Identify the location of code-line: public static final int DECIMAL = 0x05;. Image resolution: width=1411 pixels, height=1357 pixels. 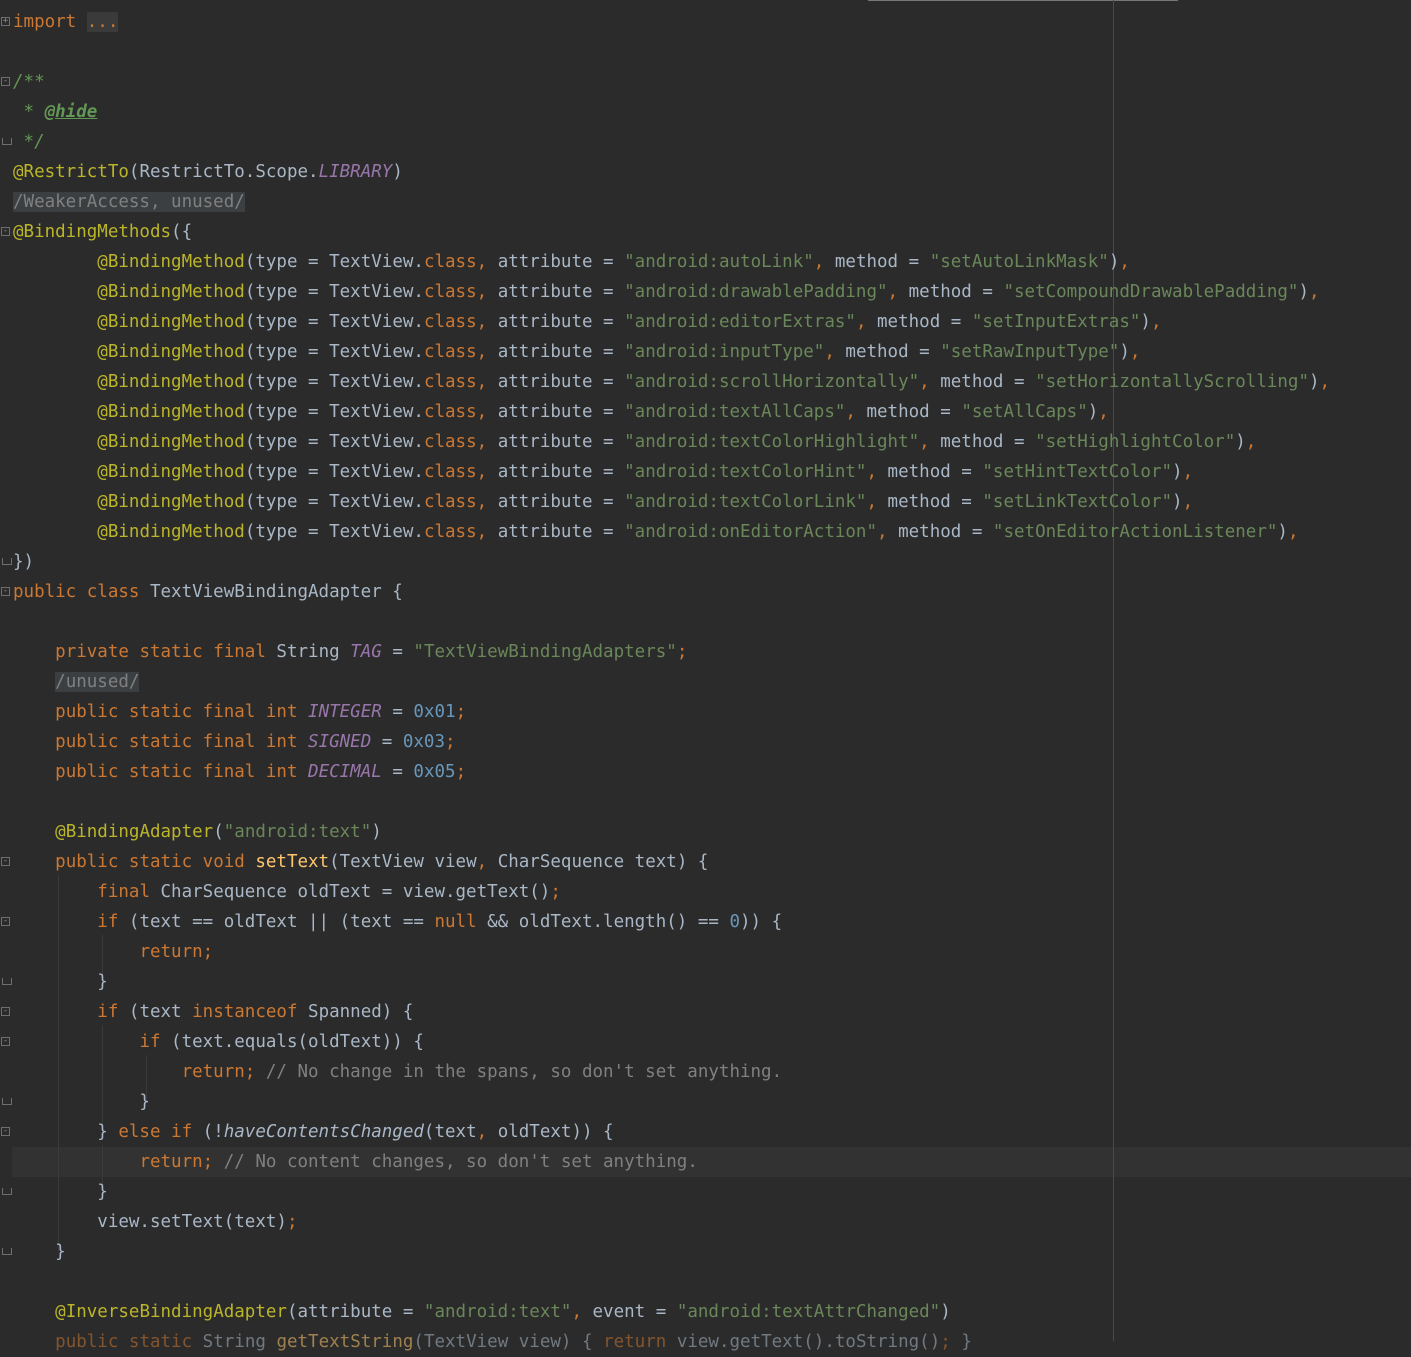
(239, 772).